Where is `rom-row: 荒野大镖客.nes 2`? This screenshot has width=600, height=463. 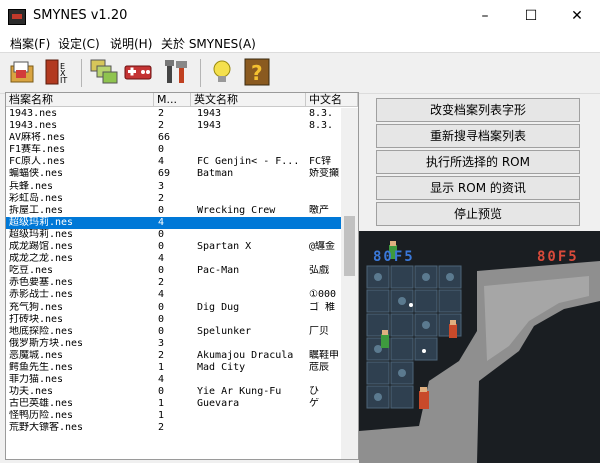 rom-row: 荒野大镖客.nes 2 is located at coordinates (173, 428).